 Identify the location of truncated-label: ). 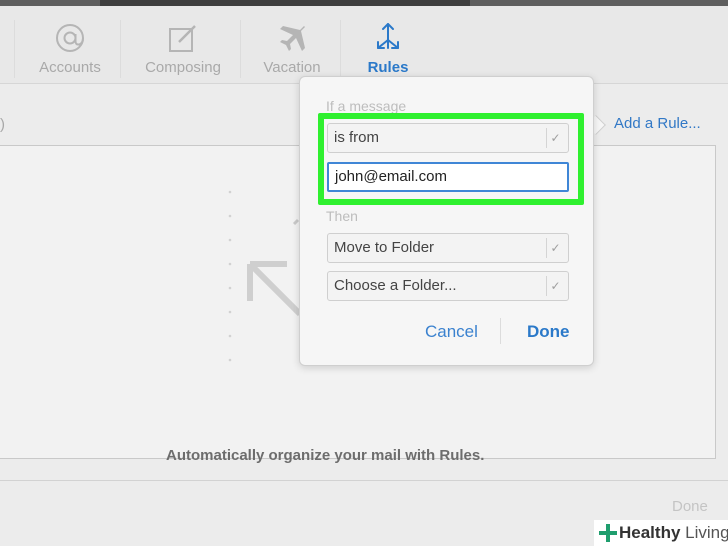
(2, 124).